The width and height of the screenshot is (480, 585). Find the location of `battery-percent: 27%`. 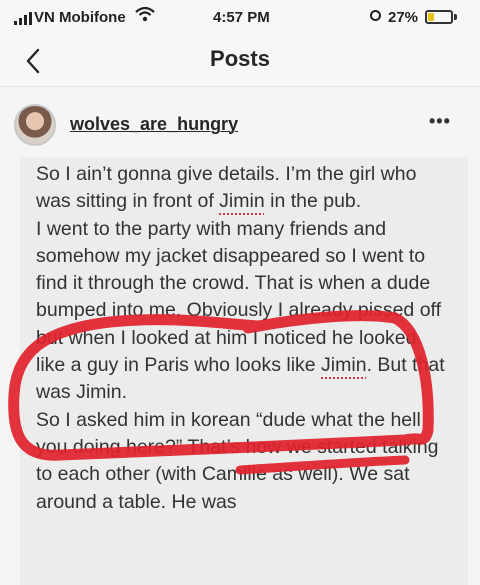

battery-percent: 27% is located at coordinates (403, 17).